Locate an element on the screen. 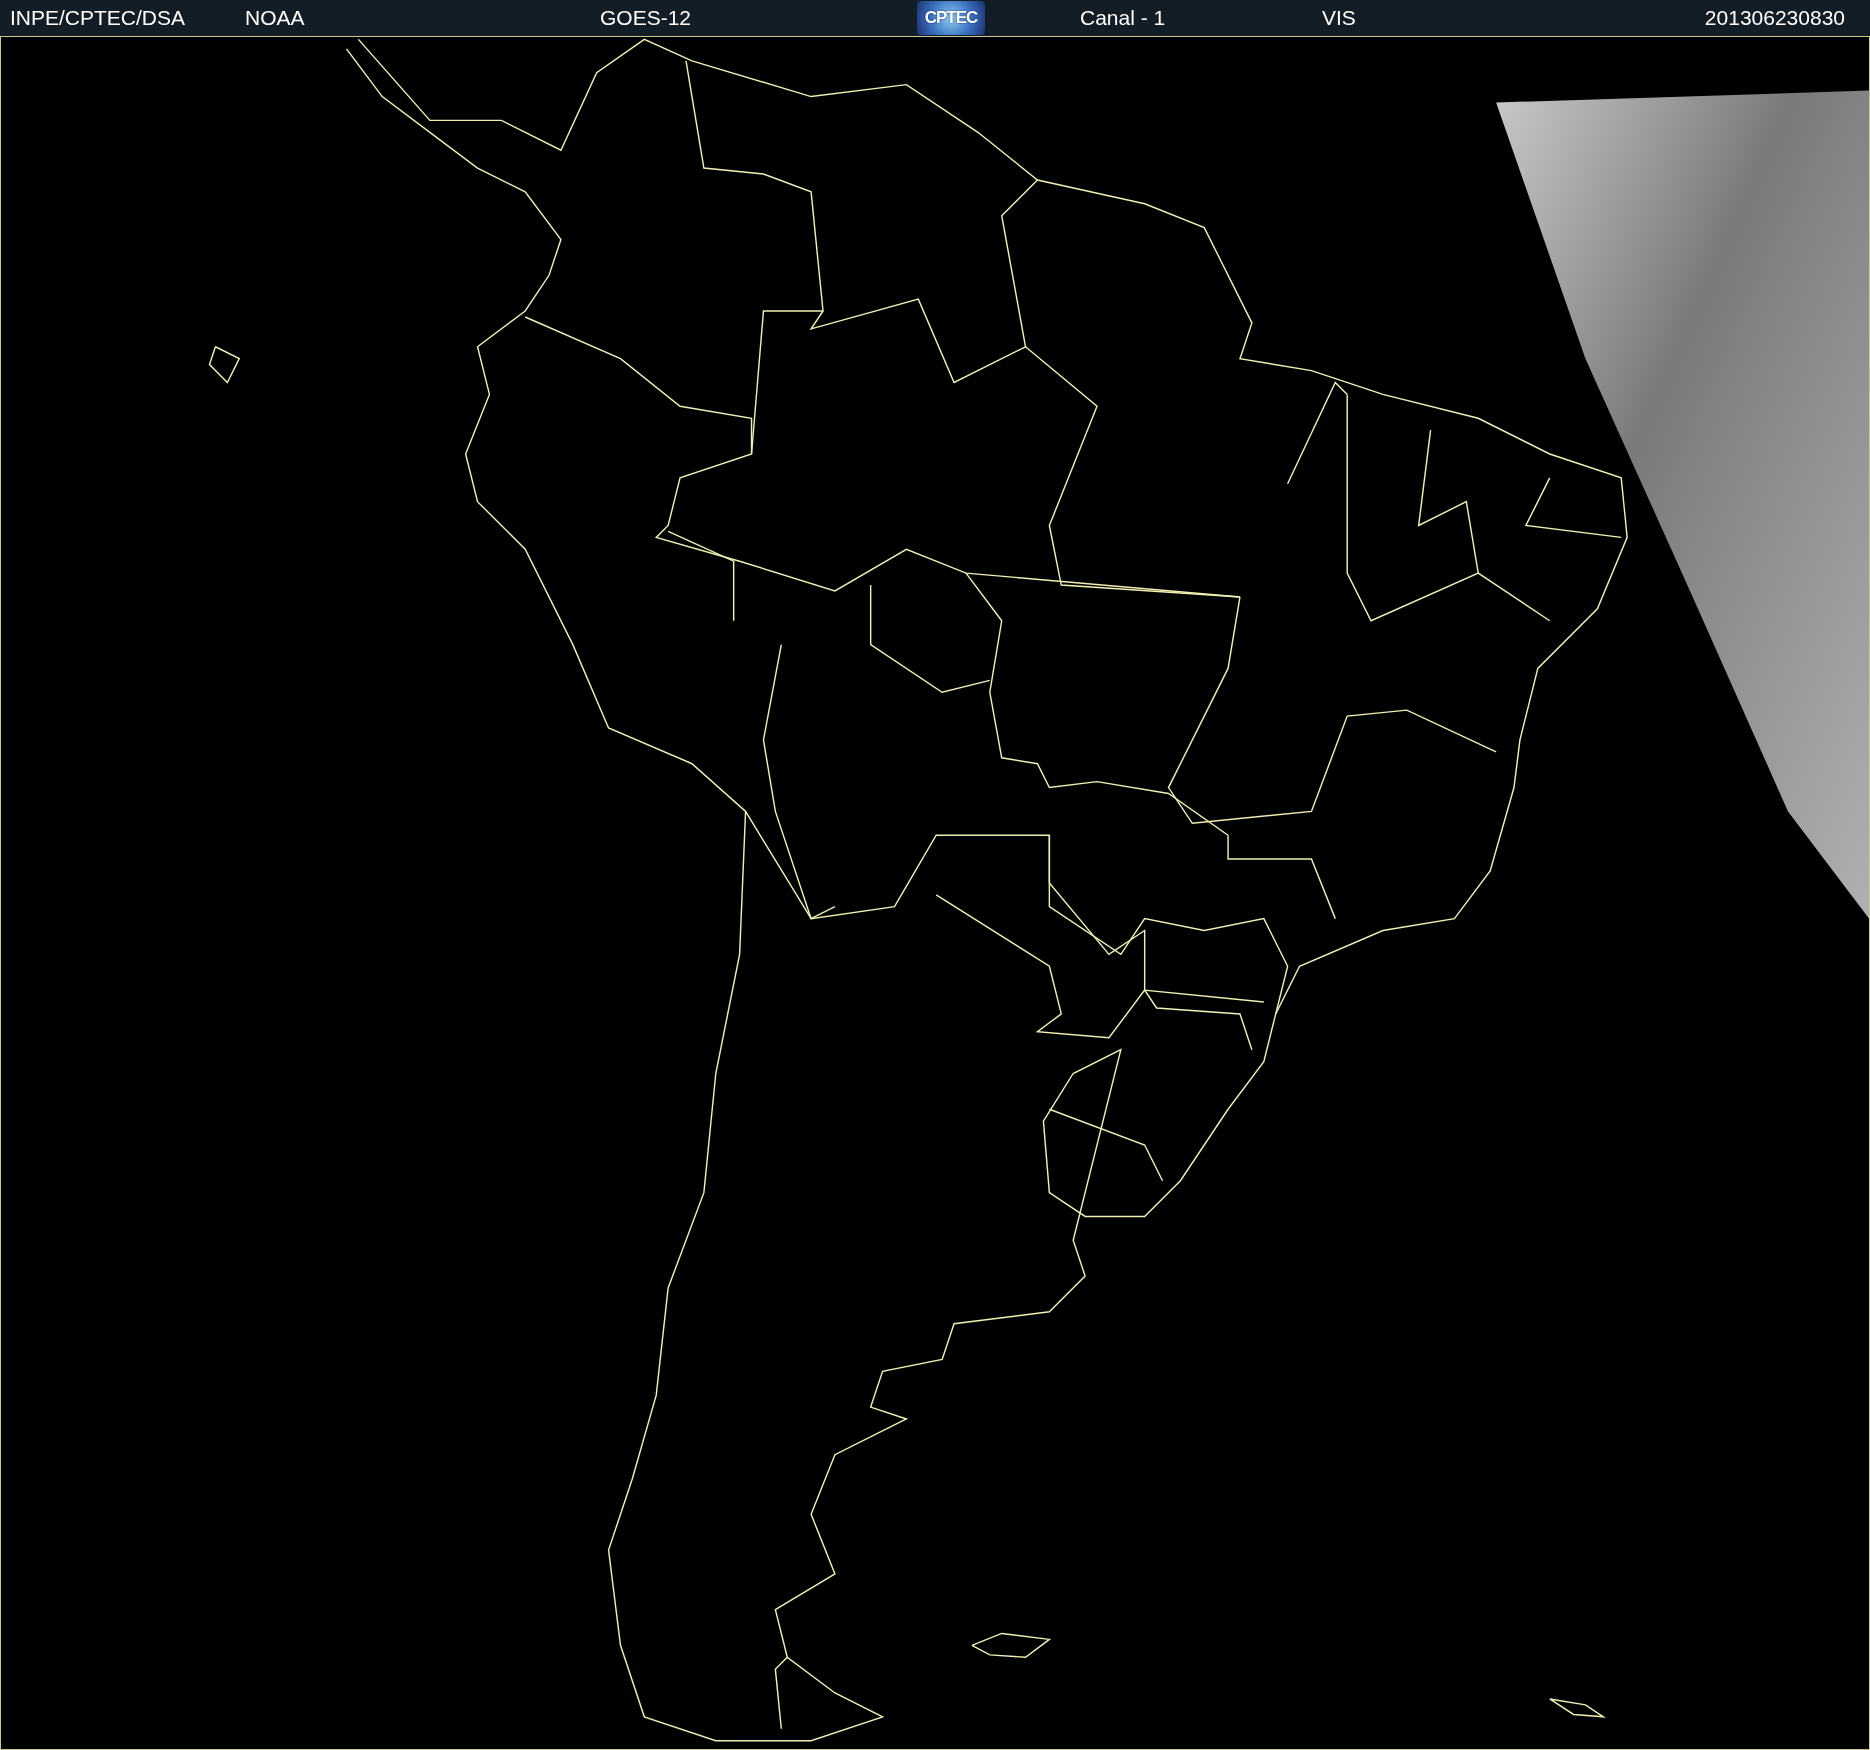 The width and height of the screenshot is (1870, 1750). satellite-label: GOES-12 is located at coordinates (646, 18).